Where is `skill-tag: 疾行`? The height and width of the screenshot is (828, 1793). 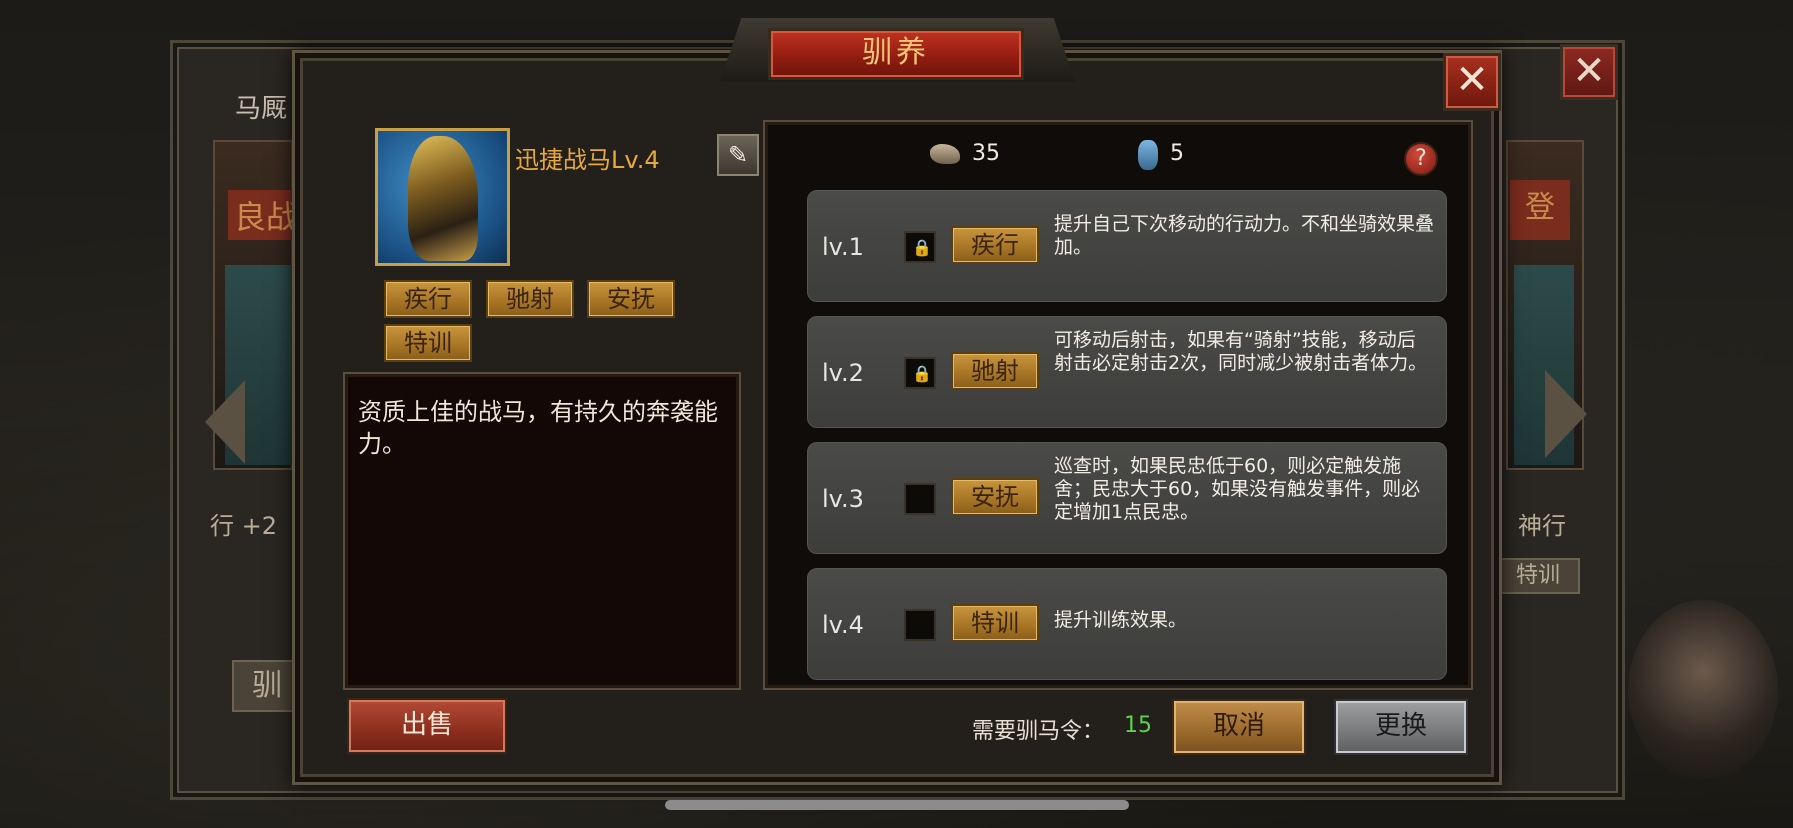 skill-tag: 疾行 is located at coordinates (428, 299).